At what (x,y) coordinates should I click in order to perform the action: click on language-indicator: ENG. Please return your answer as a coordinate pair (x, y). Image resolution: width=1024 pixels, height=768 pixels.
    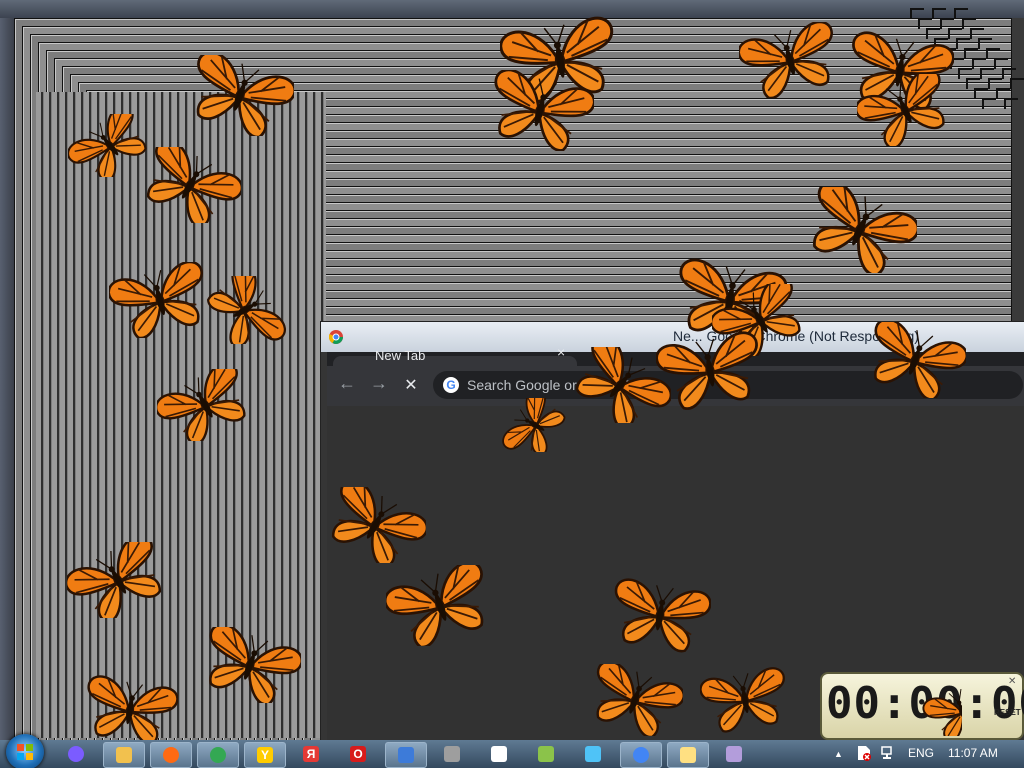
    Looking at the image, I should click on (921, 753).